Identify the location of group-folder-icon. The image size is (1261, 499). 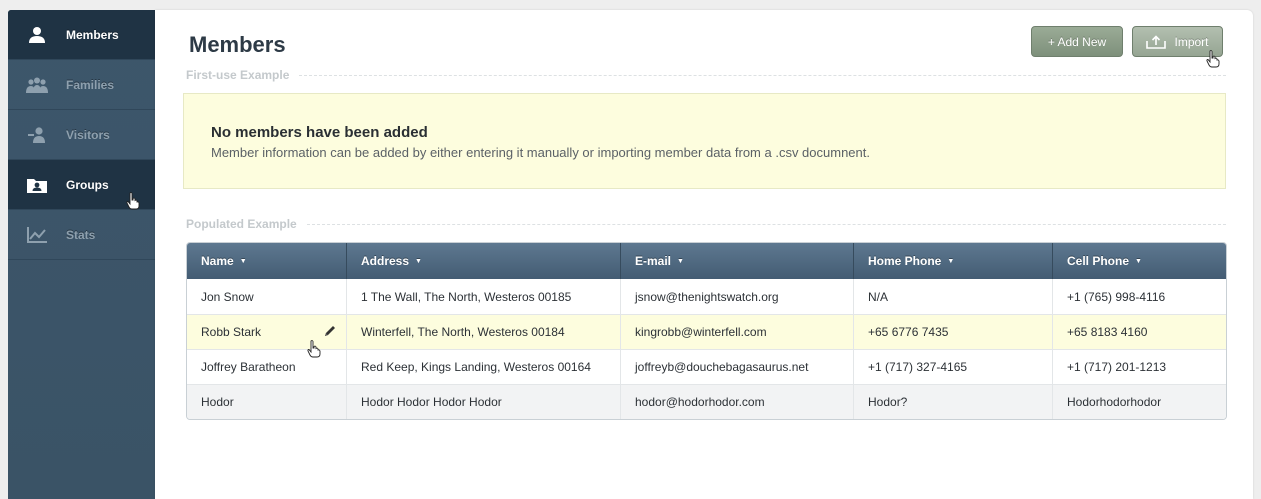
(37, 185).